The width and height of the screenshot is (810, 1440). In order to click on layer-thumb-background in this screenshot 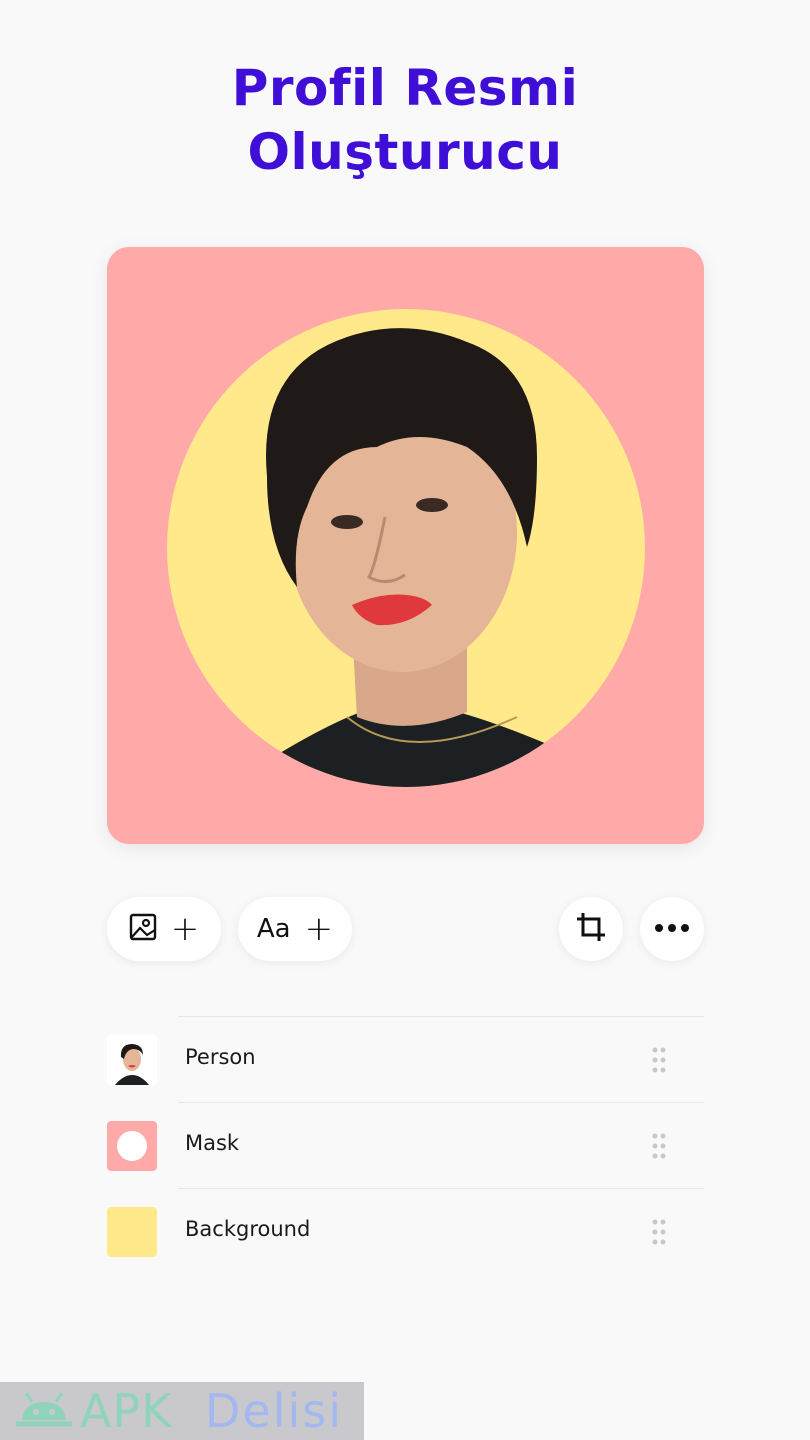, I will do `click(132, 1232)`.